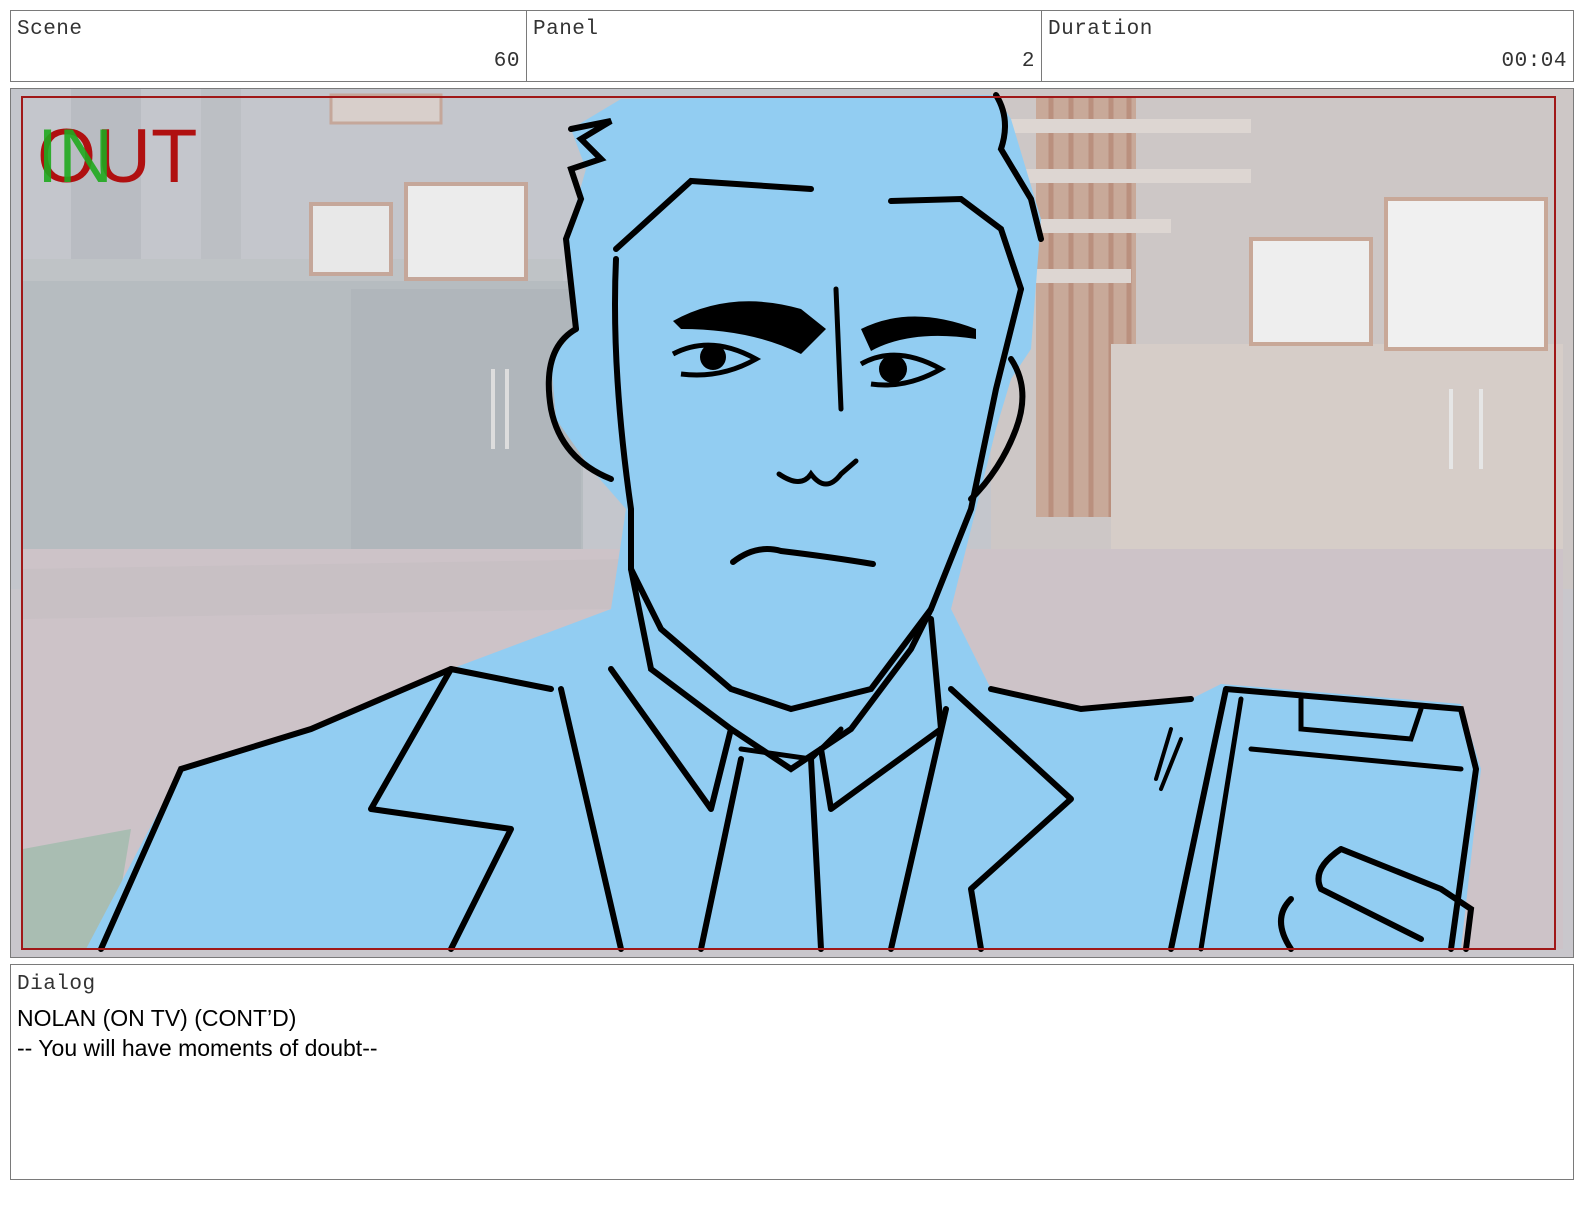 This screenshot has width=1584, height=1224. Describe the element at coordinates (1100, 29) in the screenshot. I see `duration-label: Duration` at that location.